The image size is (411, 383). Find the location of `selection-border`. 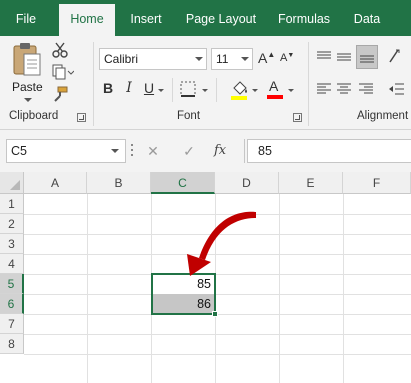

selection-border is located at coordinates (183, 294).